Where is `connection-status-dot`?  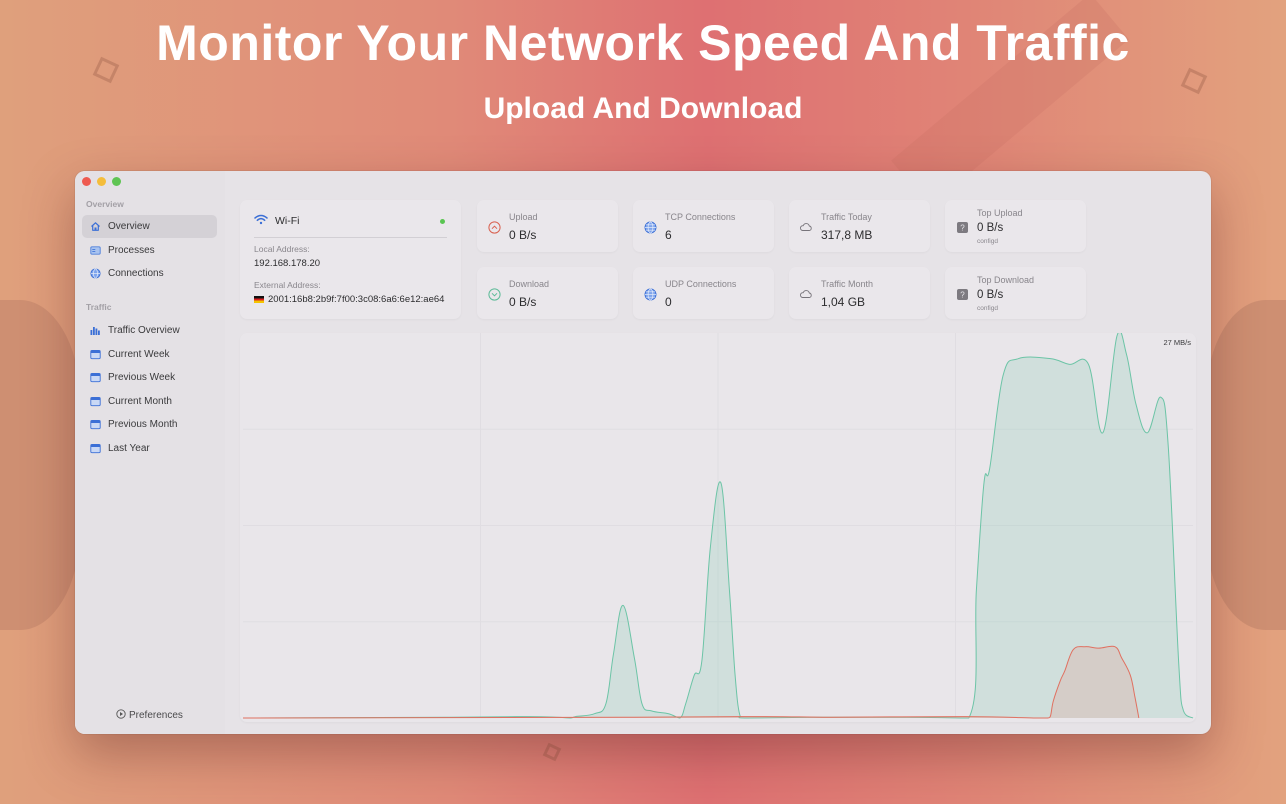 connection-status-dot is located at coordinates (442, 221).